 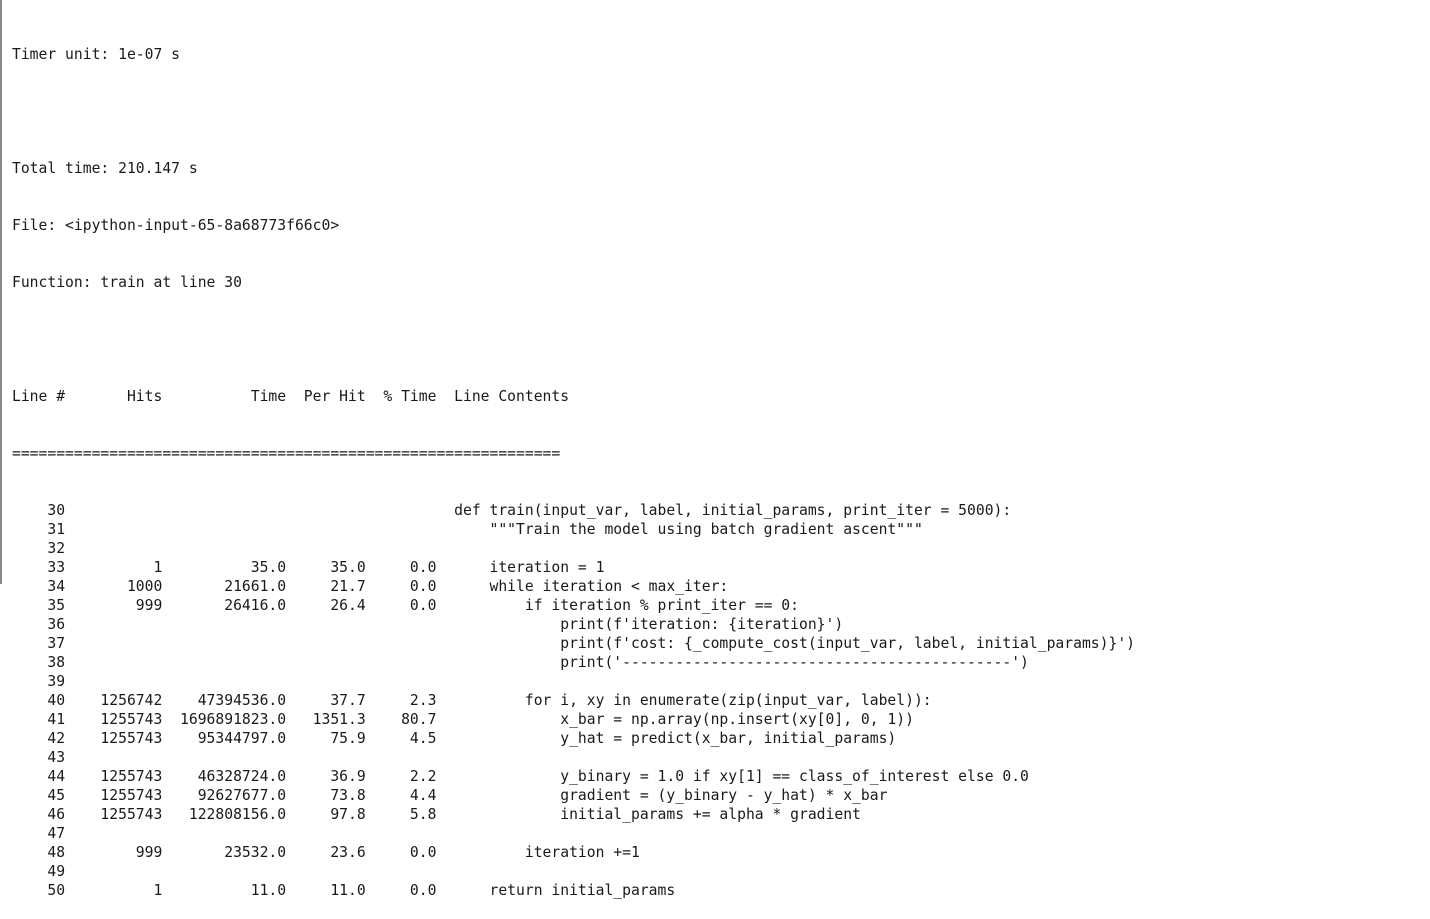 I want to click on table-row: 36 print(f'iteration: {iteration}'), so click(x=428, y=624).